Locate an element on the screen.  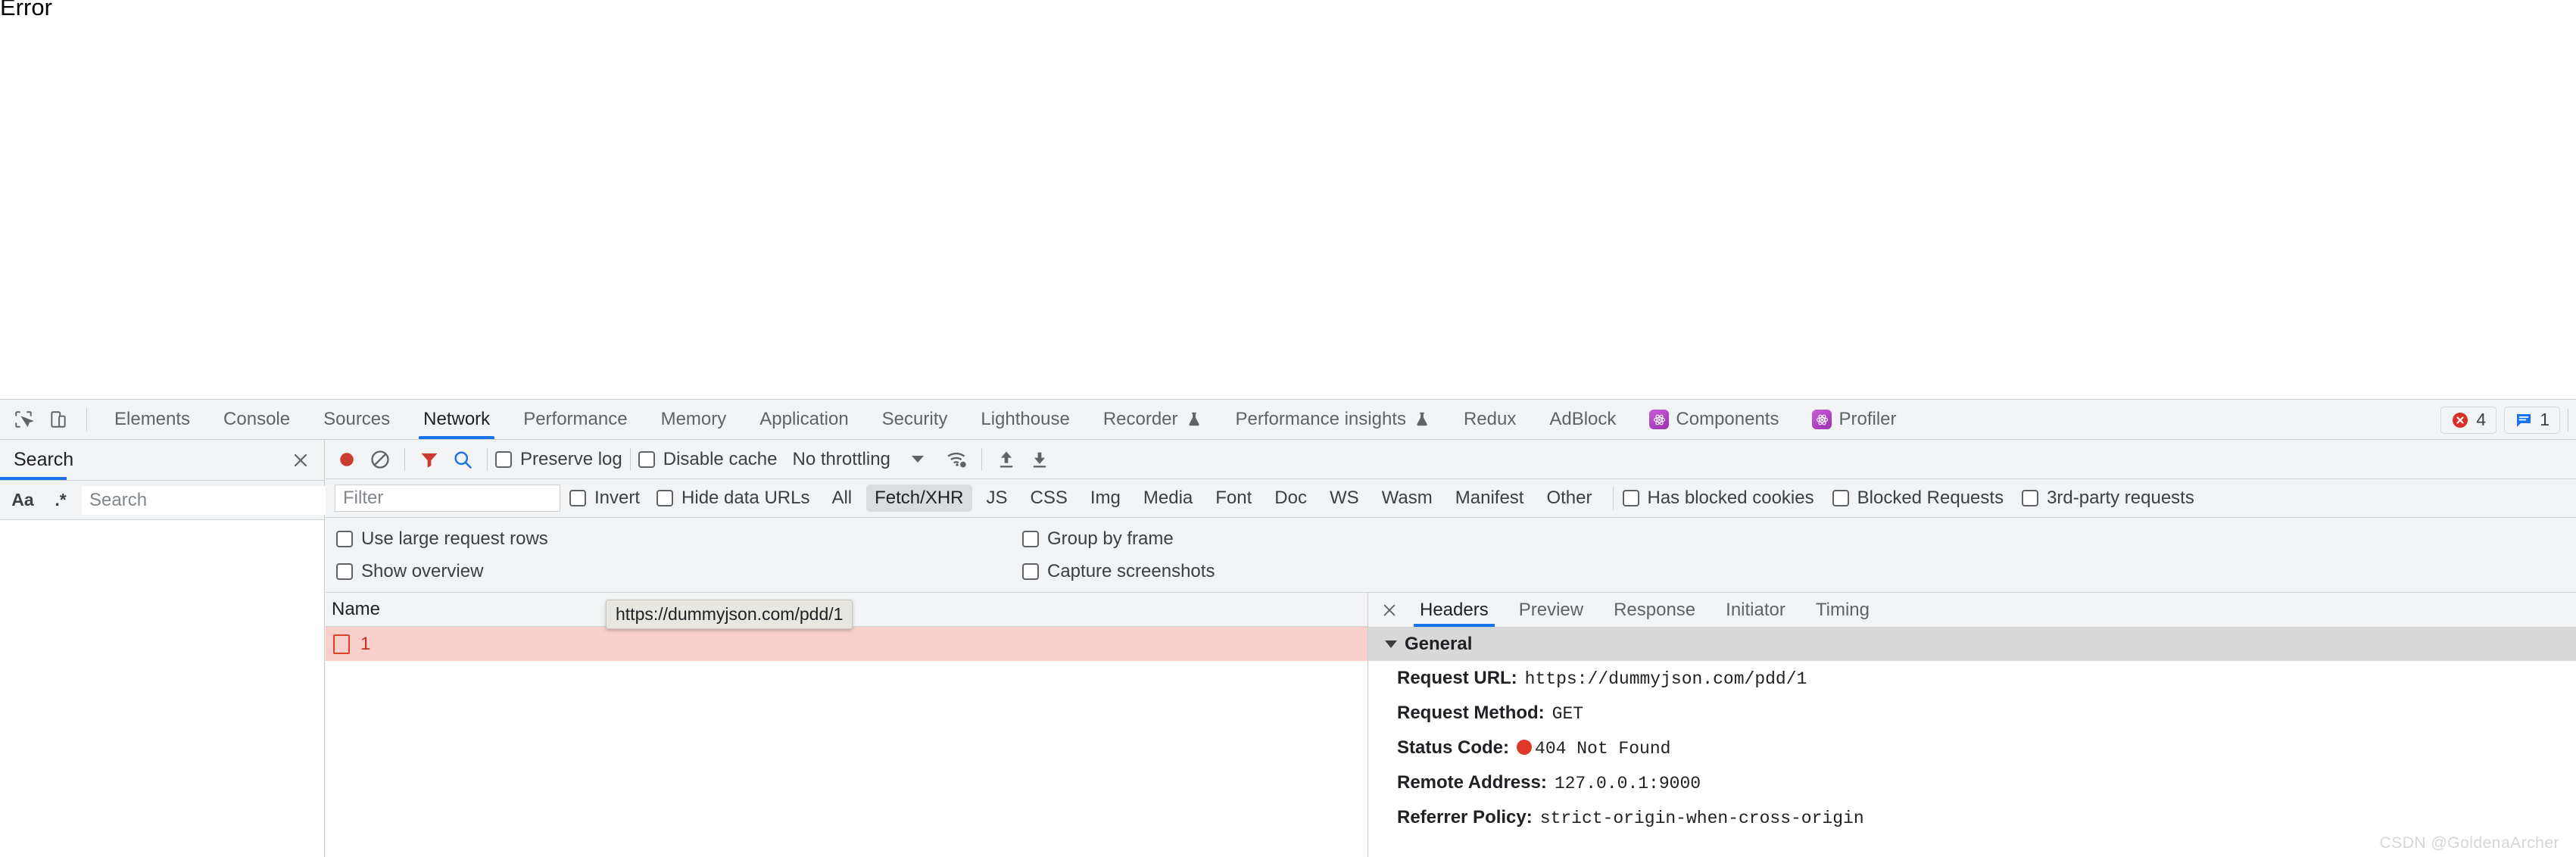
status-error-dot-icon is located at coordinates (1525, 748).